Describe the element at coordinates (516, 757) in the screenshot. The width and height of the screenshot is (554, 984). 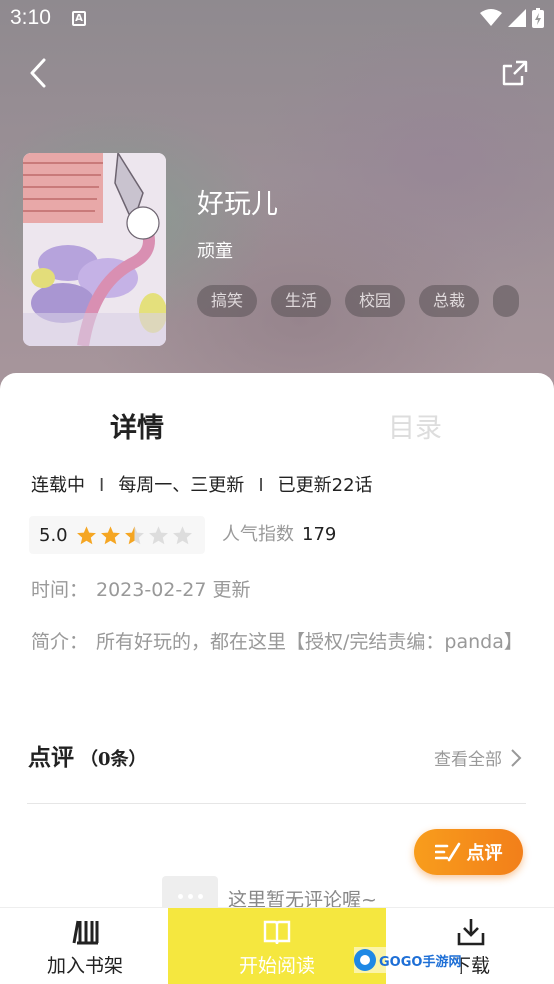
I see `chevron-right-icon` at that location.